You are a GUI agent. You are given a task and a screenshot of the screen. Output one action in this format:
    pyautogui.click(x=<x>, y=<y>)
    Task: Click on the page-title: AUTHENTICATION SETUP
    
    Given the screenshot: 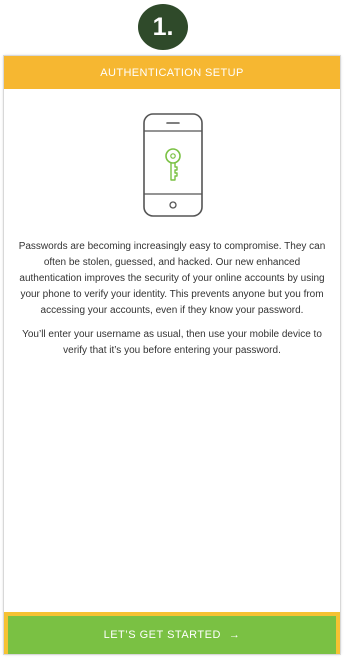 What is the action you would take?
    pyautogui.click(x=172, y=72)
    